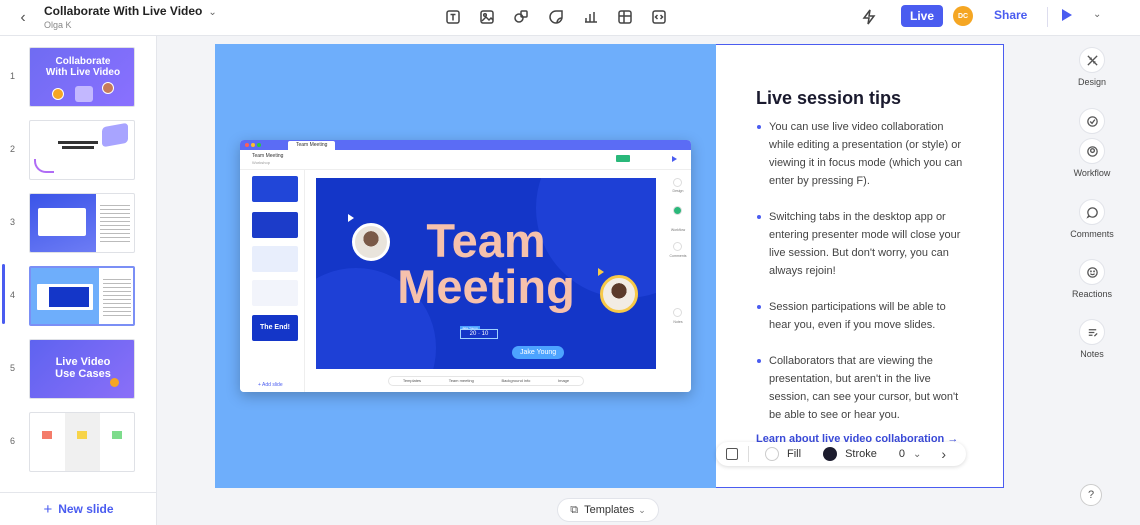 The width and height of the screenshot is (1140, 525). What do you see at coordinates (748, 454) in the screenshot?
I see `toolbar-separator` at bounding box center [748, 454].